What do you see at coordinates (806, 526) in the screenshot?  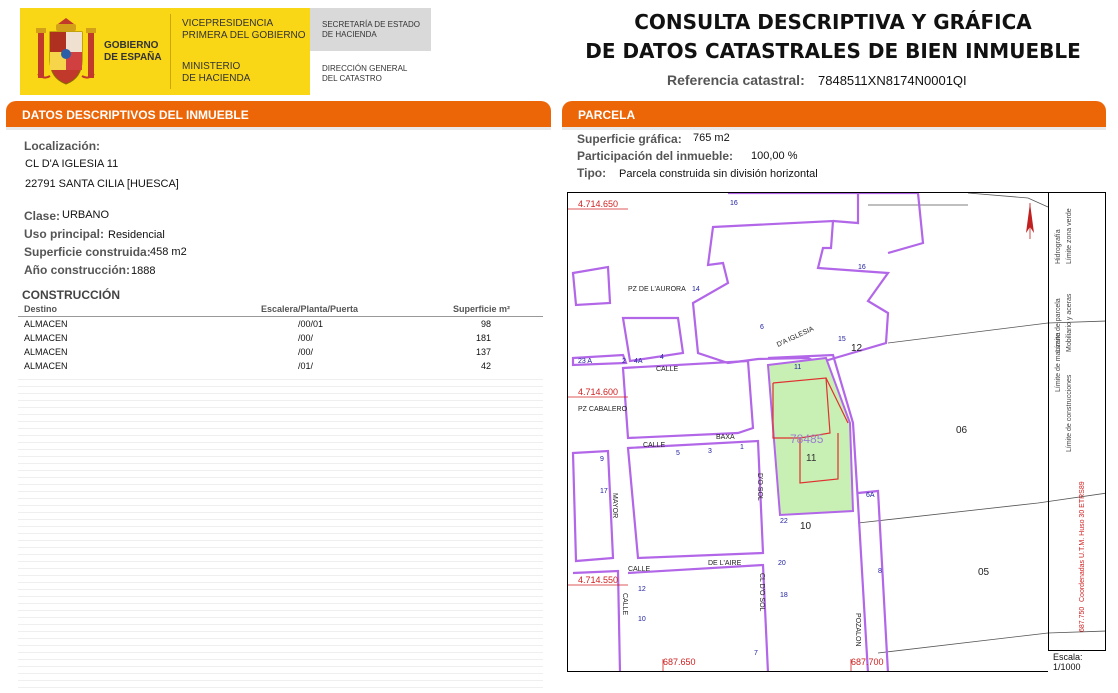 I see `block-10: 10` at bounding box center [806, 526].